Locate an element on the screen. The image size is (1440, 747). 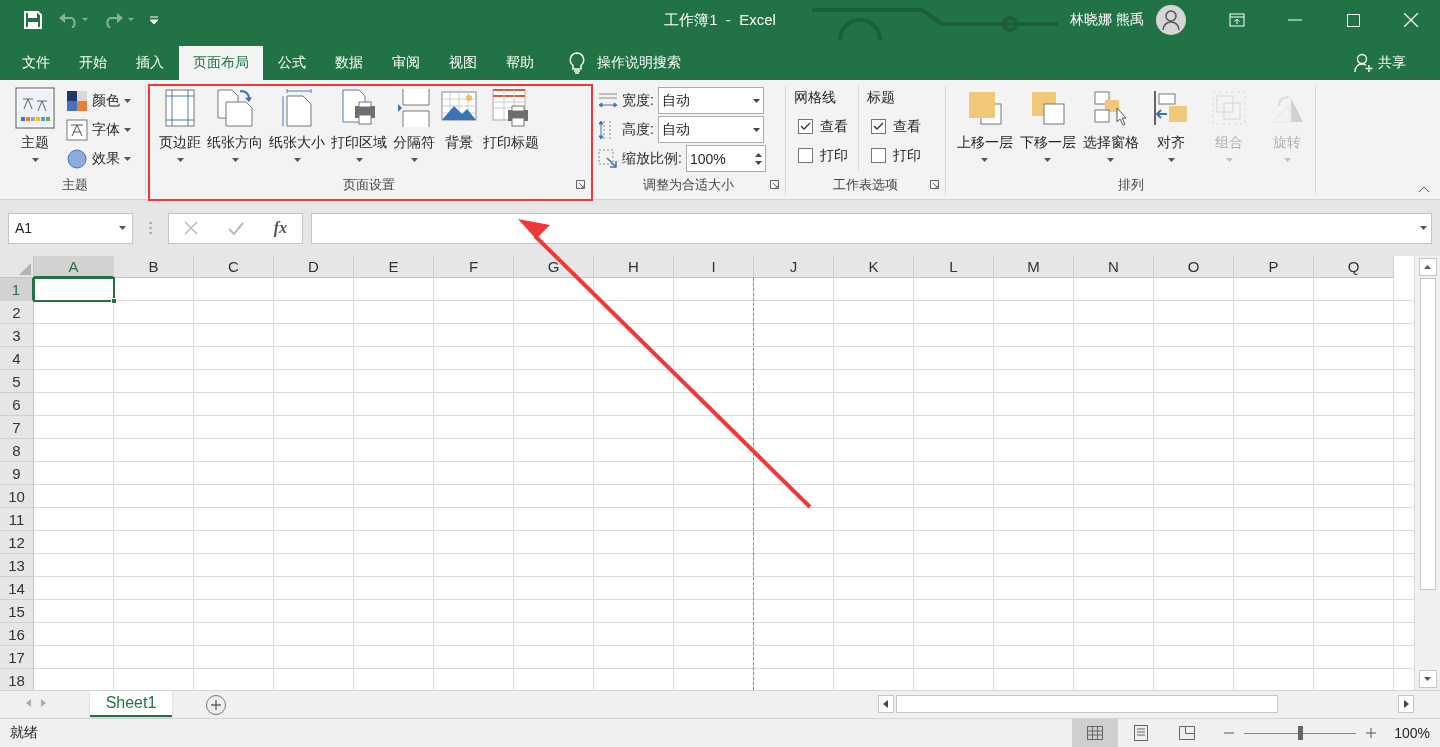
field-label: 宽度: is located at coordinates (638, 100).